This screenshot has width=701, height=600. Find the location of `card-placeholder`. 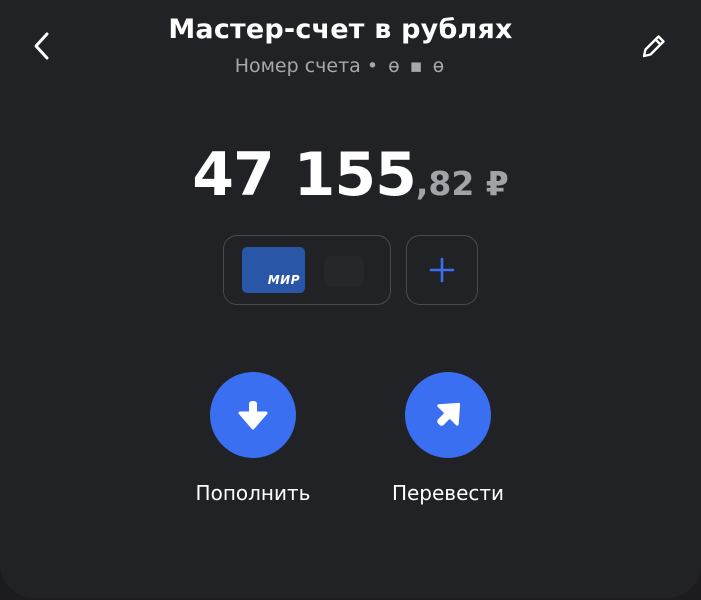

card-placeholder is located at coordinates (344, 271).